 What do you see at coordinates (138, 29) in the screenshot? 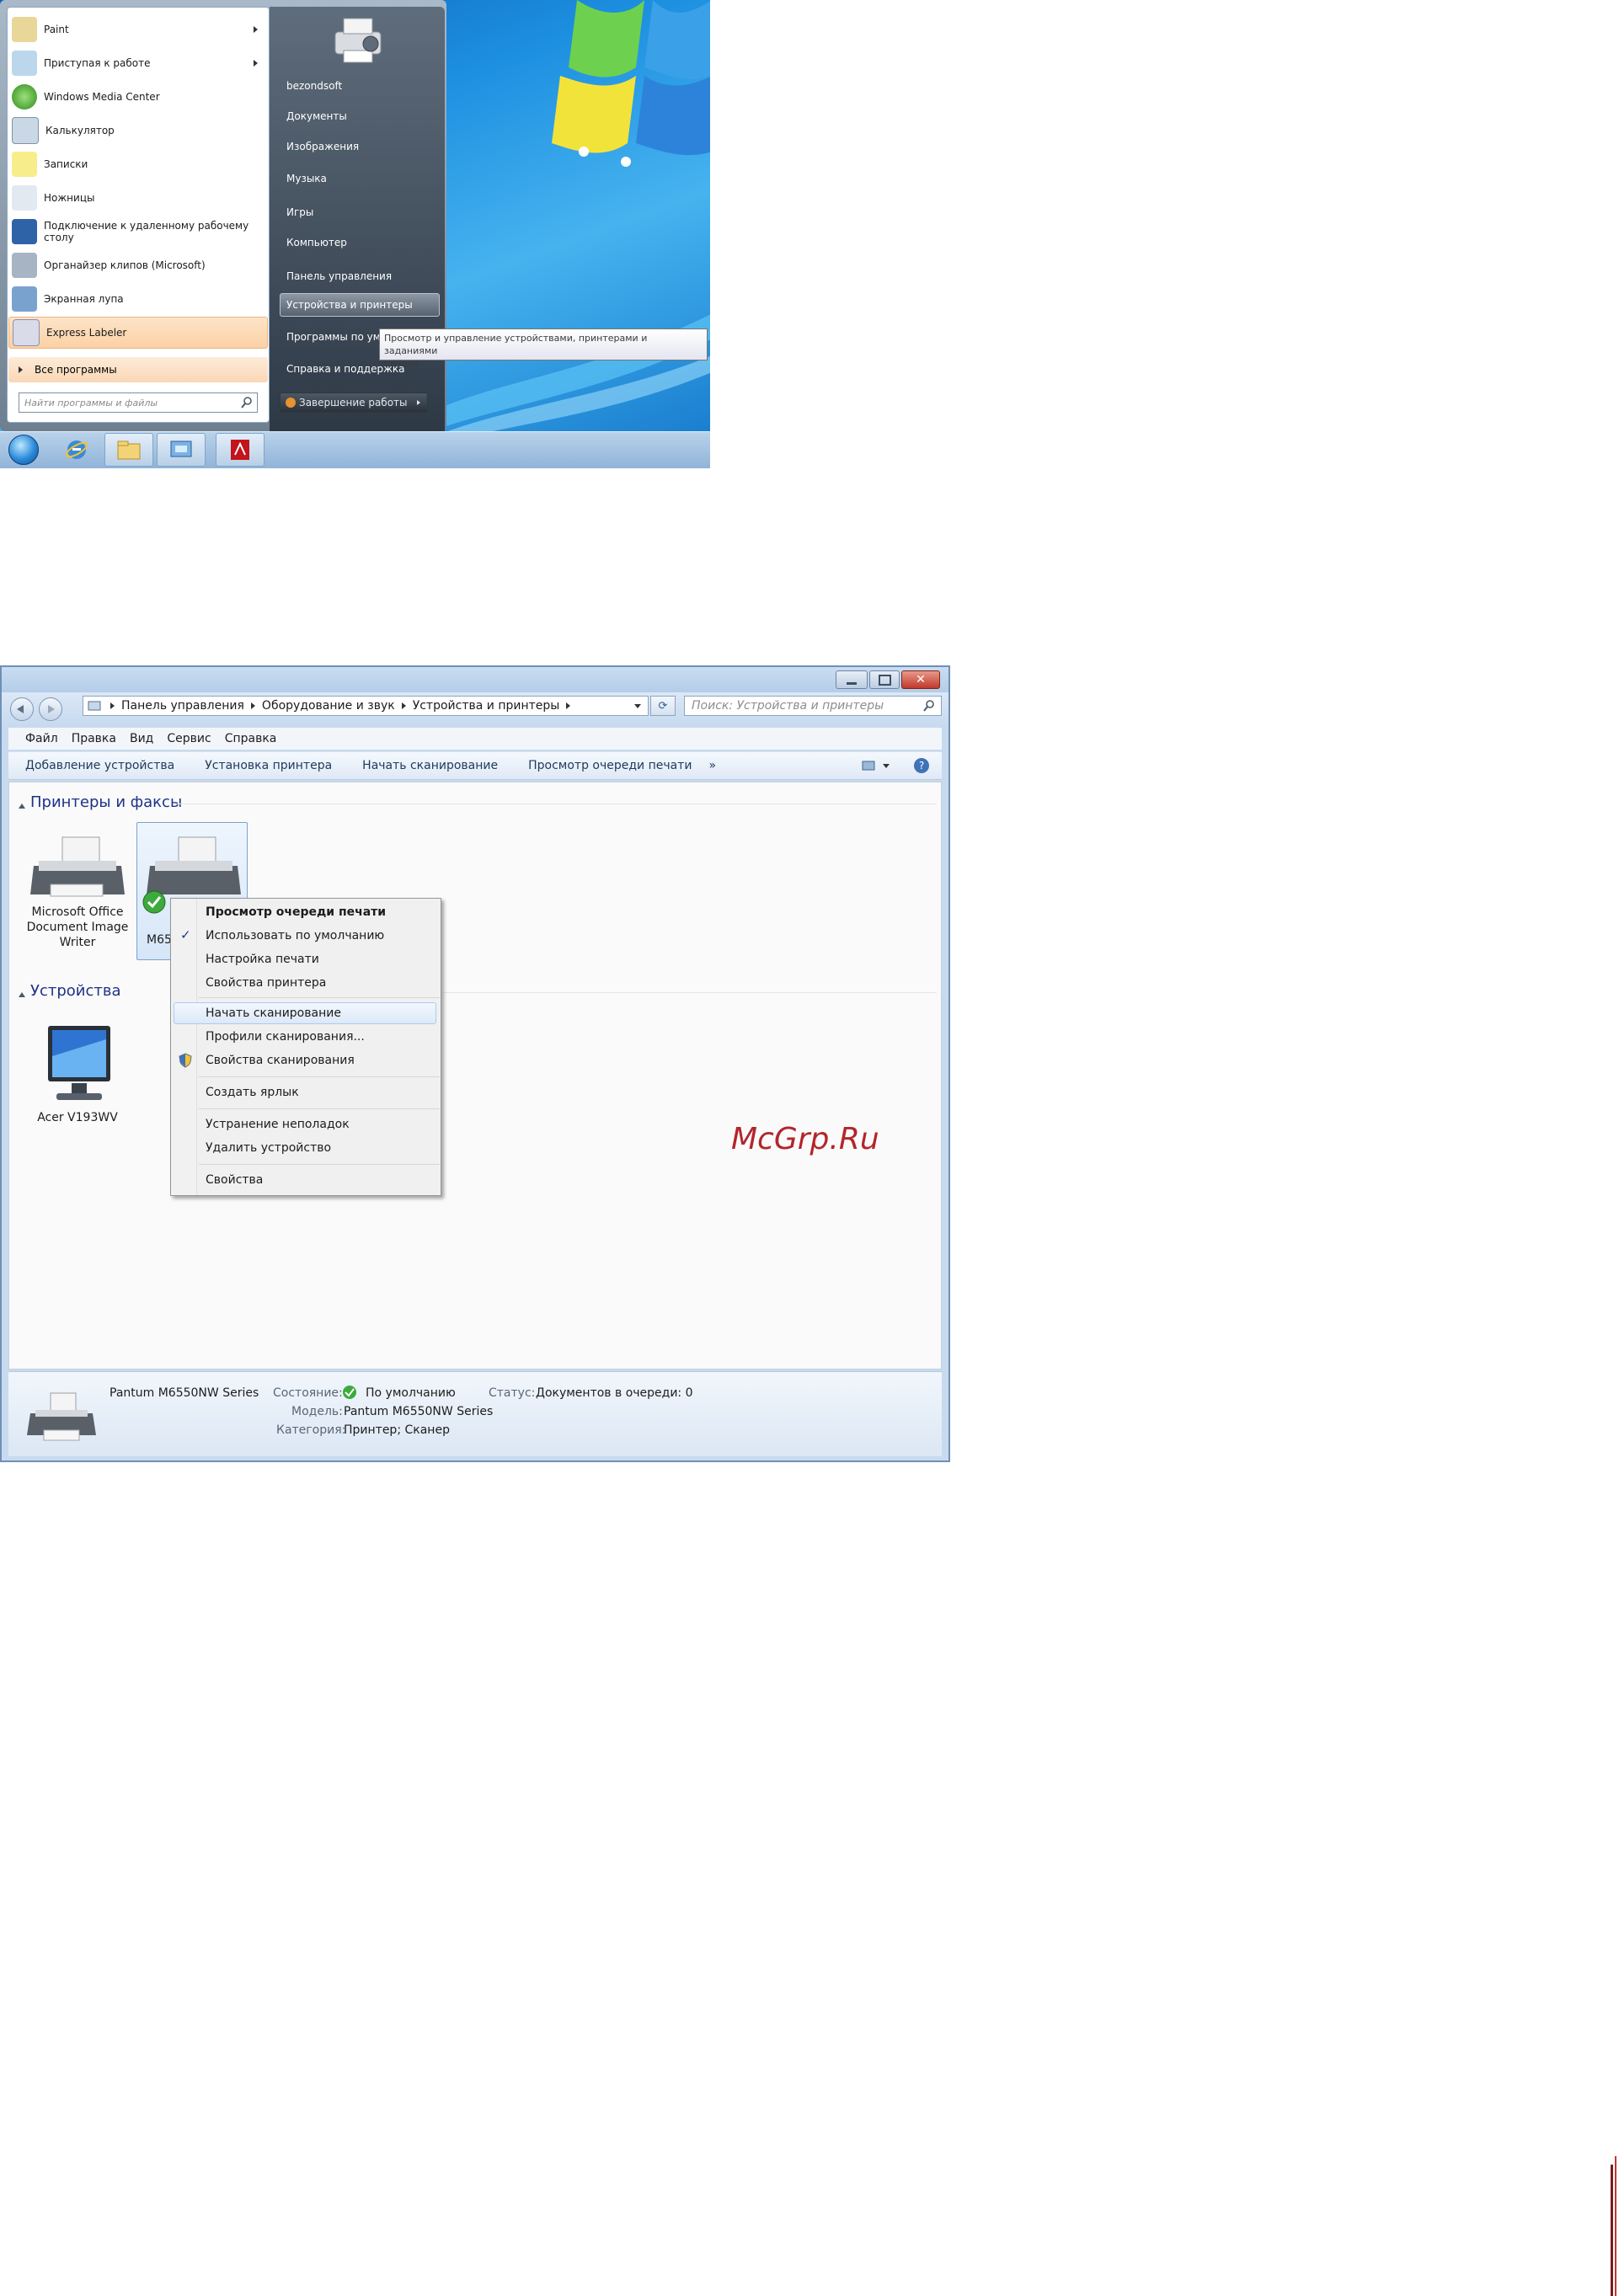
I see `program-paint: Paint` at bounding box center [138, 29].